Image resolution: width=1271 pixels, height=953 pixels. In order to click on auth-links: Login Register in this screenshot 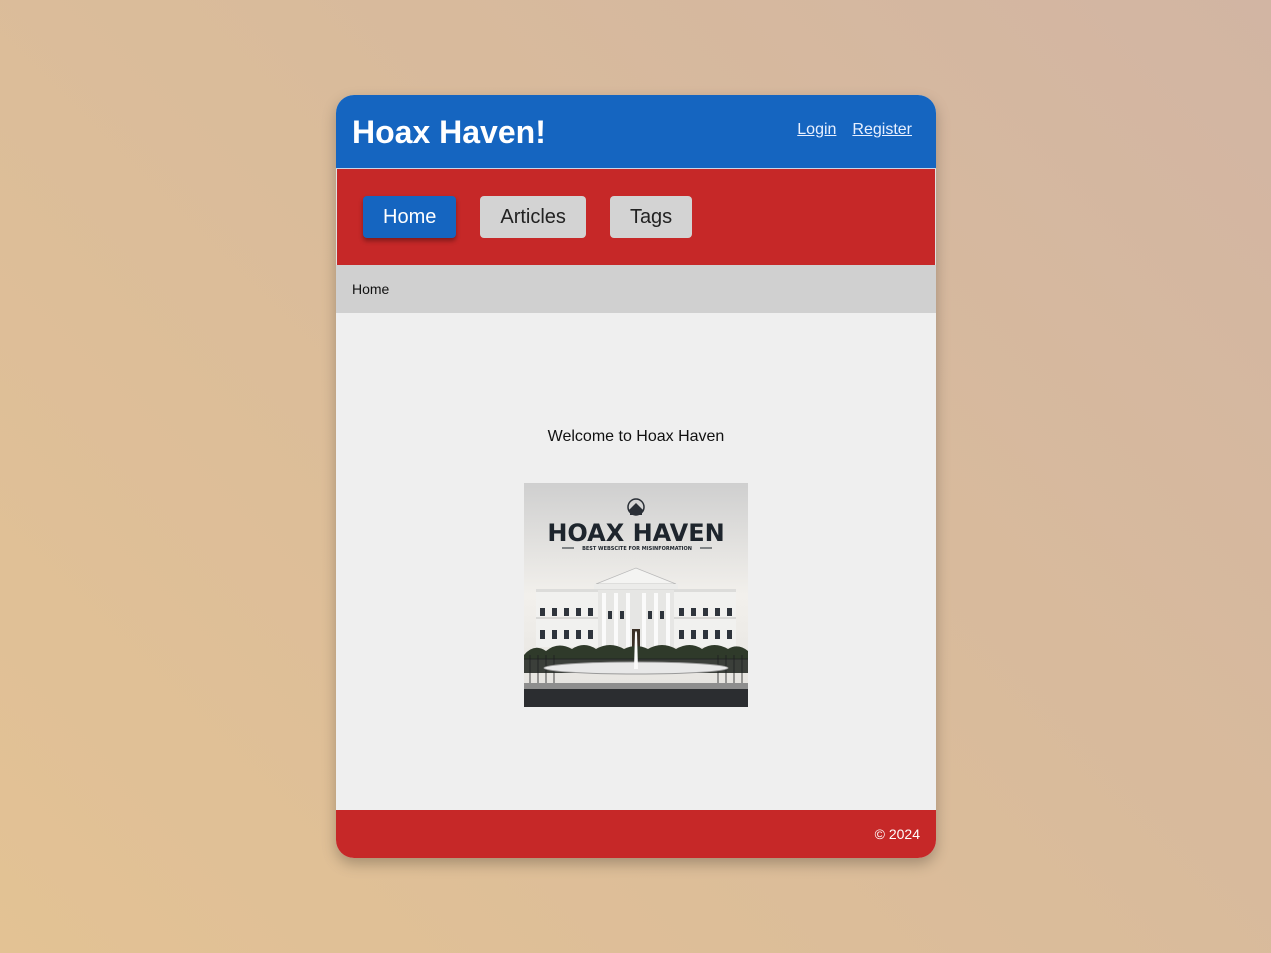, I will do `click(854, 130)`.